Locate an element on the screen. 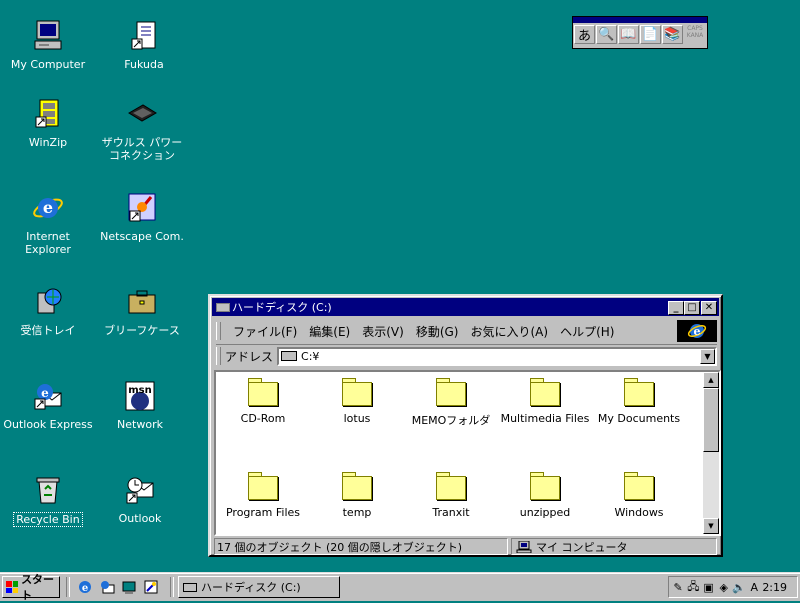  recycle-bin-icon is located at coordinates (48, 490).